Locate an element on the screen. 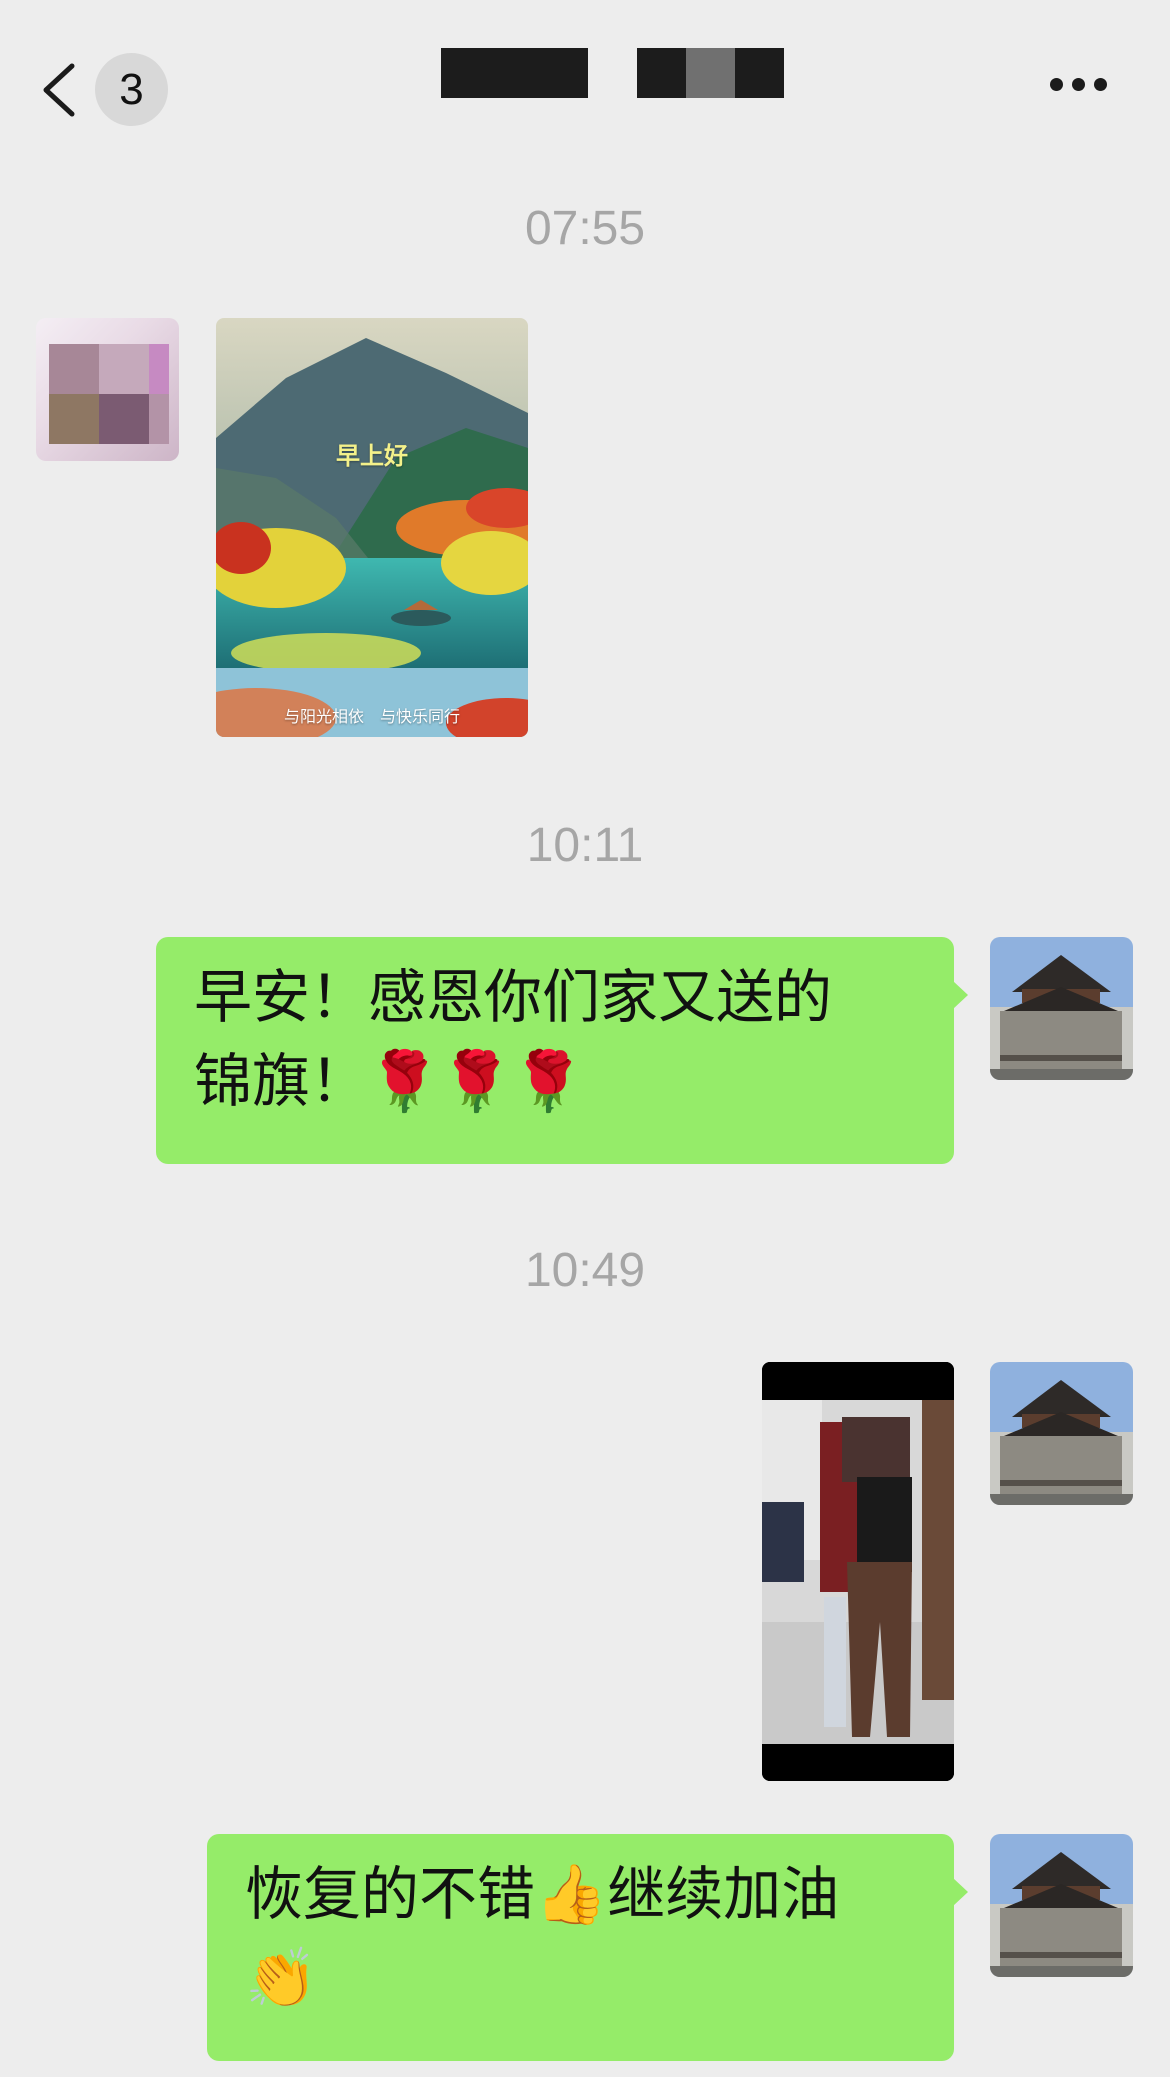  timestamp: 07:55 is located at coordinates (585, 228).